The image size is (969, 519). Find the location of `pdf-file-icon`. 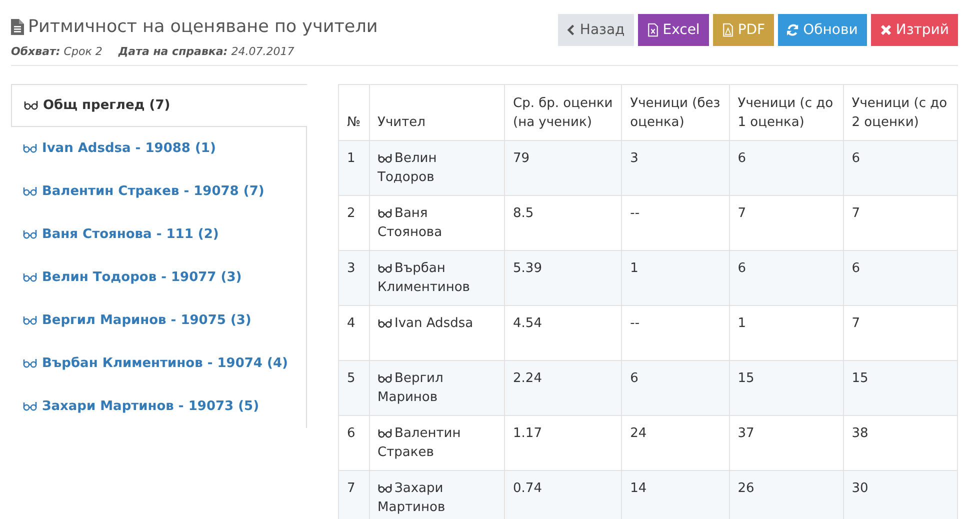

pdf-file-icon is located at coordinates (728, 30).